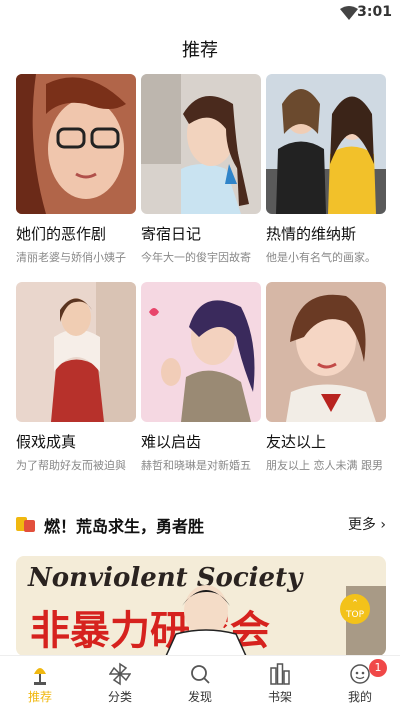  Describe the element at coordinates (321, 257) in the screenshot. I see `comic-desc: 他是小有名气的画家。` at that location.